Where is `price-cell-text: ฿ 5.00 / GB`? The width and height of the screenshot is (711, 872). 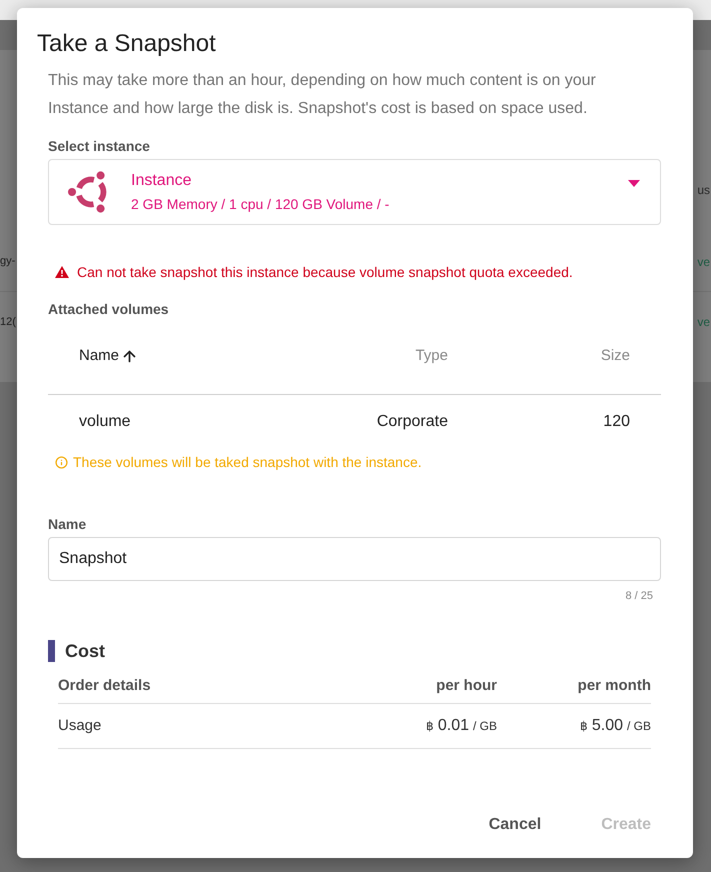 price-cell-text: ฿ 5.00 / GB is located at coordinates (615, 726).